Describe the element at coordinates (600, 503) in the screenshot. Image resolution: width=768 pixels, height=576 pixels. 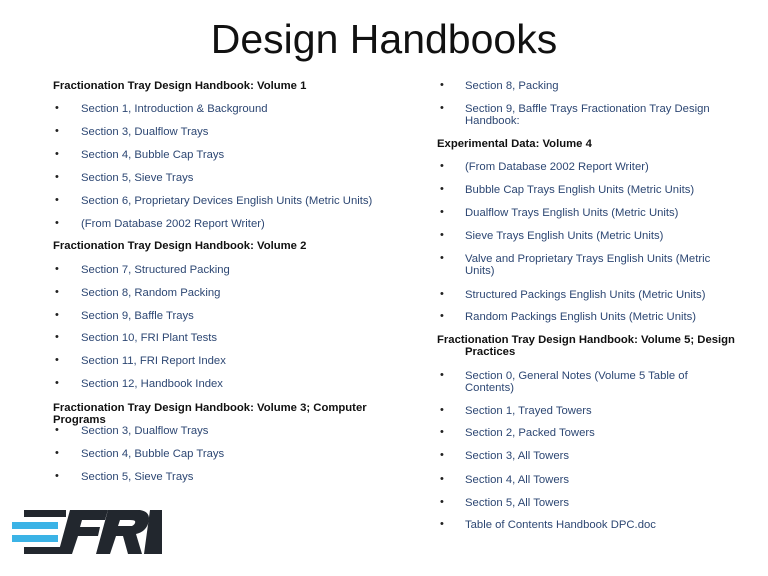
I see `handbook-link: Section 5, All Towers` at that location.